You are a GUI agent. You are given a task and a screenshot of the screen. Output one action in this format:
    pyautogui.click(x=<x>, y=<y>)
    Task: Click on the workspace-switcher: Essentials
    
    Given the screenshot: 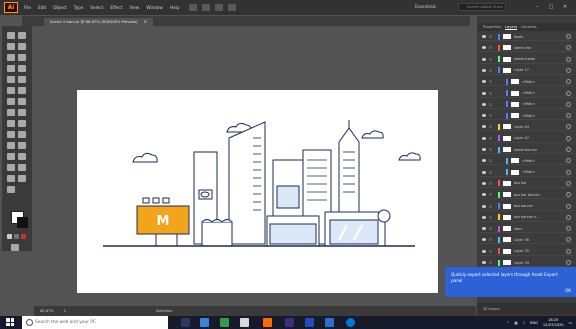 What is the action you would take?
    pyautogui.click(x=425, y=6)
    